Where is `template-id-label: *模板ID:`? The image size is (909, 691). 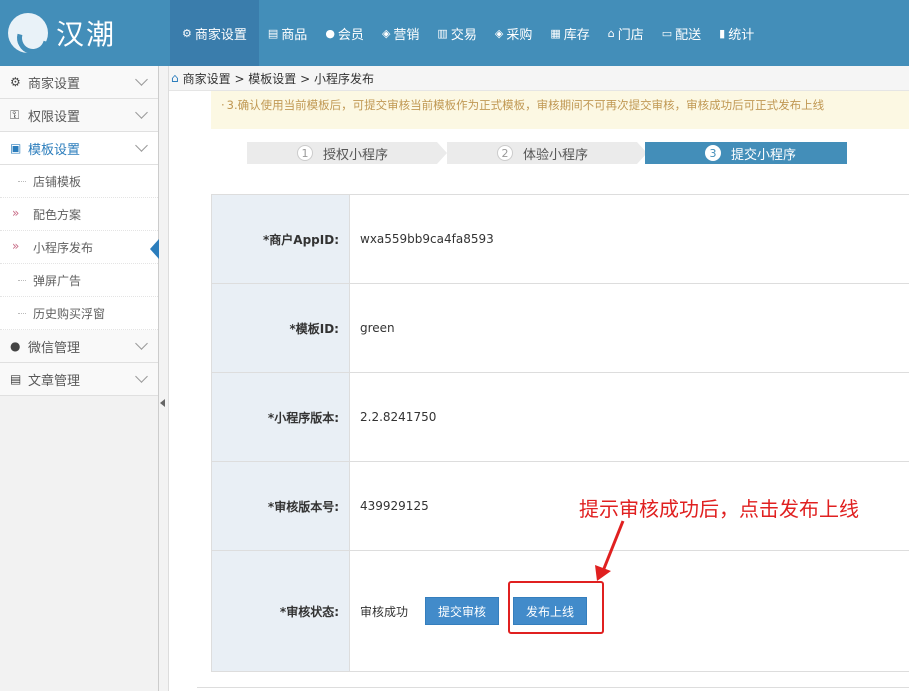
template-id-label: *模板ID: is located at coordinates (280, 328).